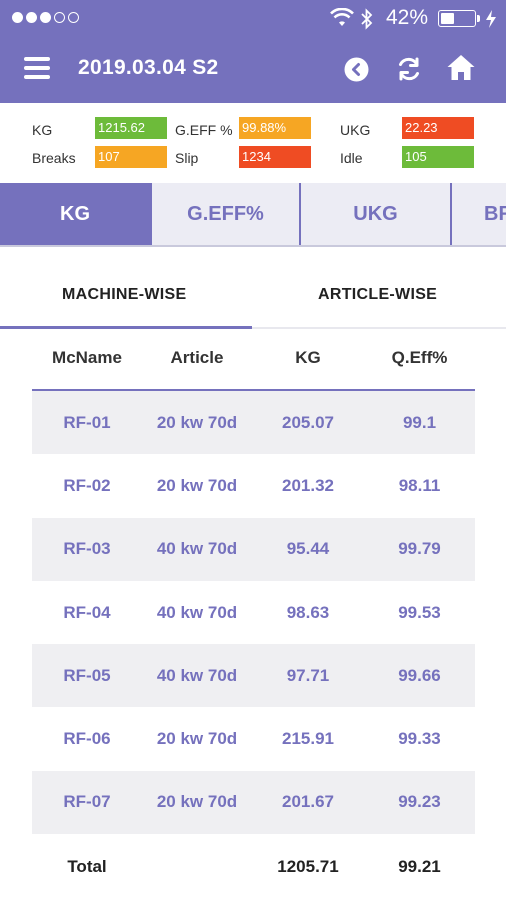  What do you see at coordinates (253, 612) in the screenshot?
I see `table-row: RF-04 40 kw 70d 98.63 99.53` at bounding box center [253, 612].